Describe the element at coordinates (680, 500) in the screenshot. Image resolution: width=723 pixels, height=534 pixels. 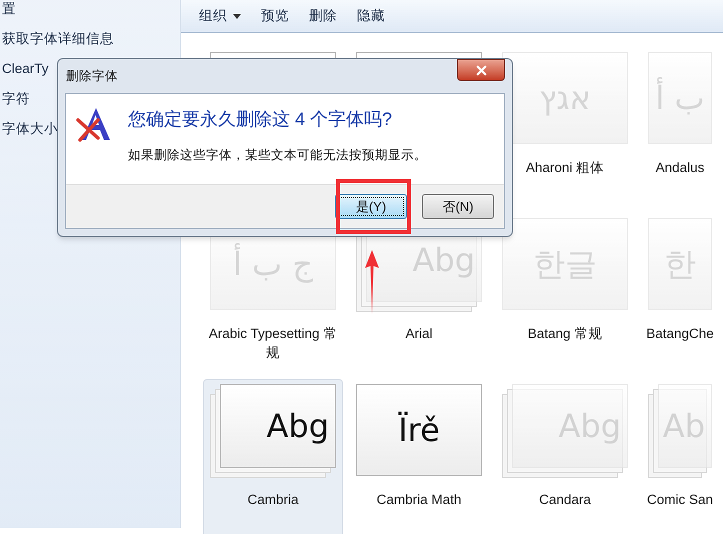
I see `font-name: Comic San` at that location.